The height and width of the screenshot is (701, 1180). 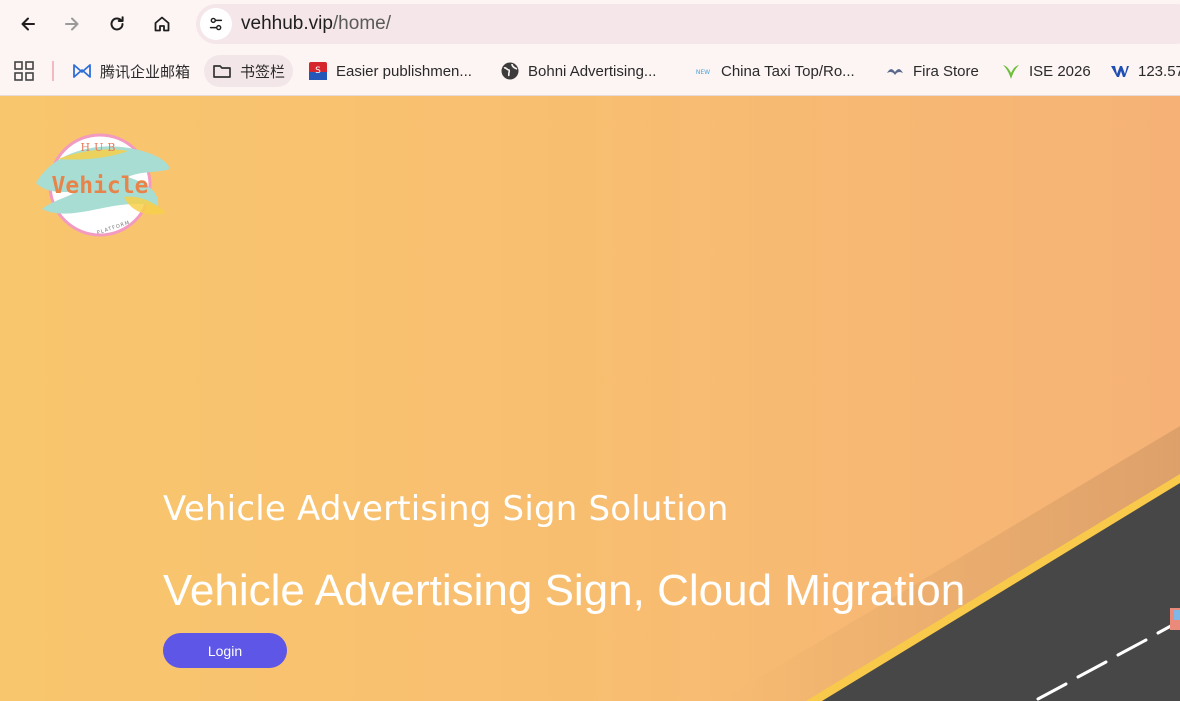 I want to click on forward-button, so click(x=72, y=24).